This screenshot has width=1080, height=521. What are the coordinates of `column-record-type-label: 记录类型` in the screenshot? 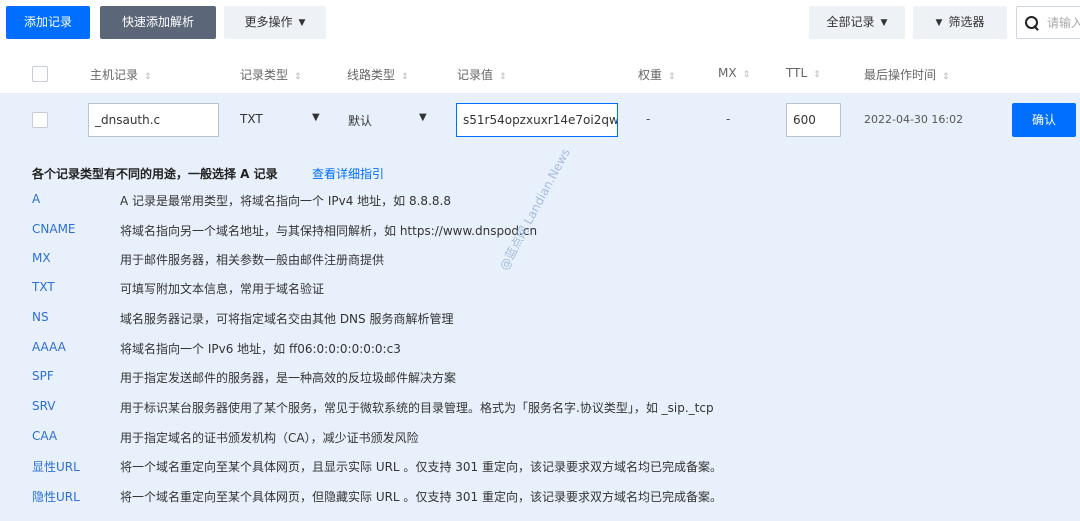 It's located at (264, 75).